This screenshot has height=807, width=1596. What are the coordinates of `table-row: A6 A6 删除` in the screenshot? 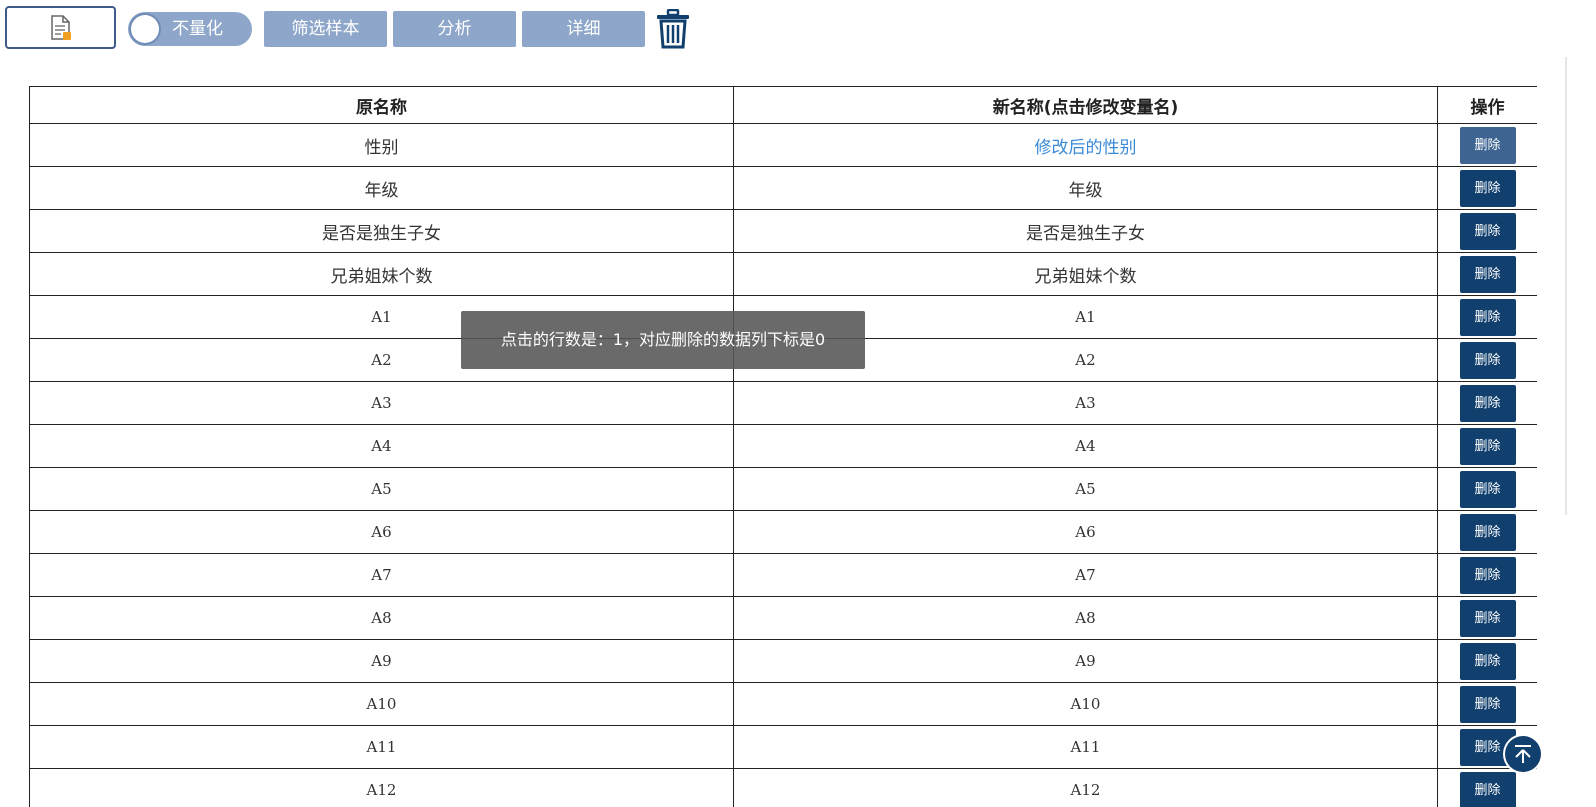 It's located at (783, 532).